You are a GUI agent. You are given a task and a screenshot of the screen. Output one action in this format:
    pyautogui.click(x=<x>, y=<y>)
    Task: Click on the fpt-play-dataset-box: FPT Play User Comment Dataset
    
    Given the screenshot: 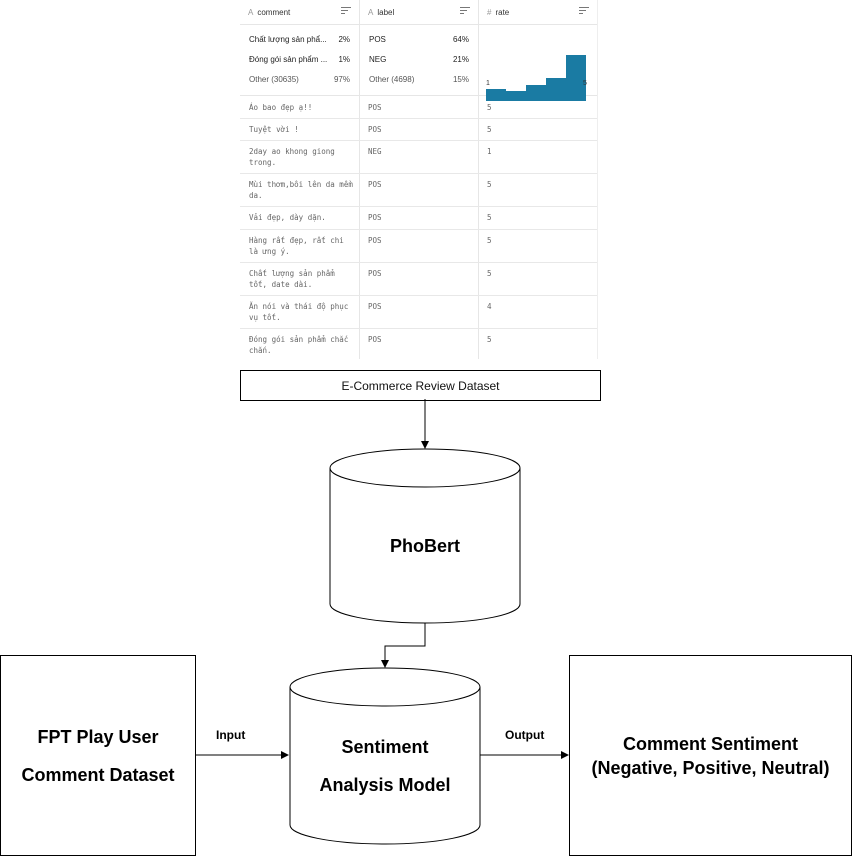 What is the action you would take?
    pyautogui.click(x=98, y=755)
    